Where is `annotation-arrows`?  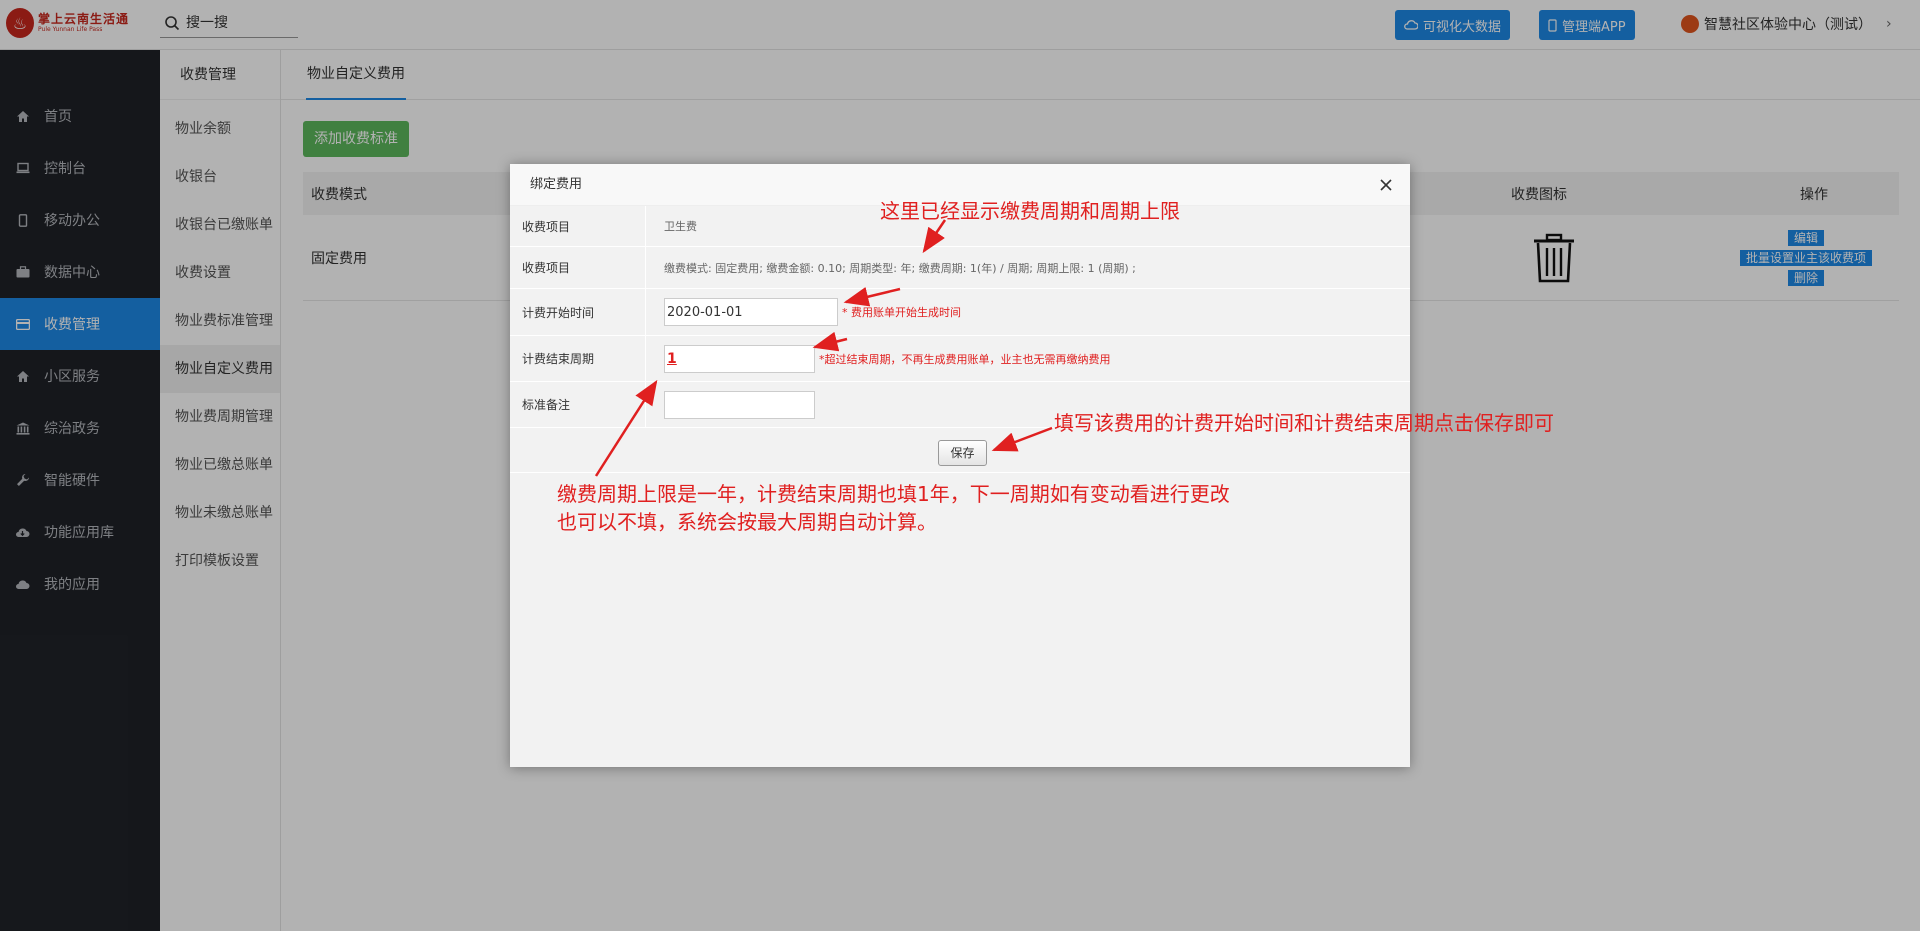 annotation-arrows is located at coordinates (823, 348).